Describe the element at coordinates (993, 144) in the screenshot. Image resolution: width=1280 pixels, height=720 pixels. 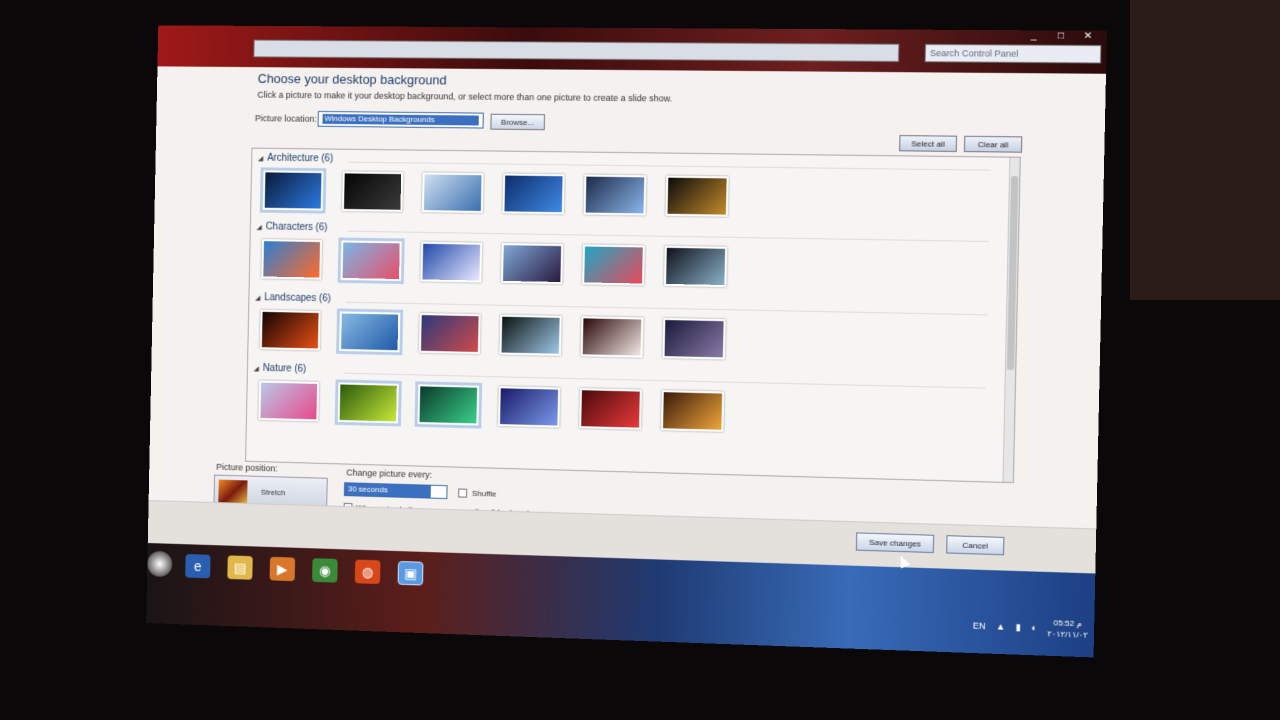
I see `clear-all-button: Clear all` at that location.